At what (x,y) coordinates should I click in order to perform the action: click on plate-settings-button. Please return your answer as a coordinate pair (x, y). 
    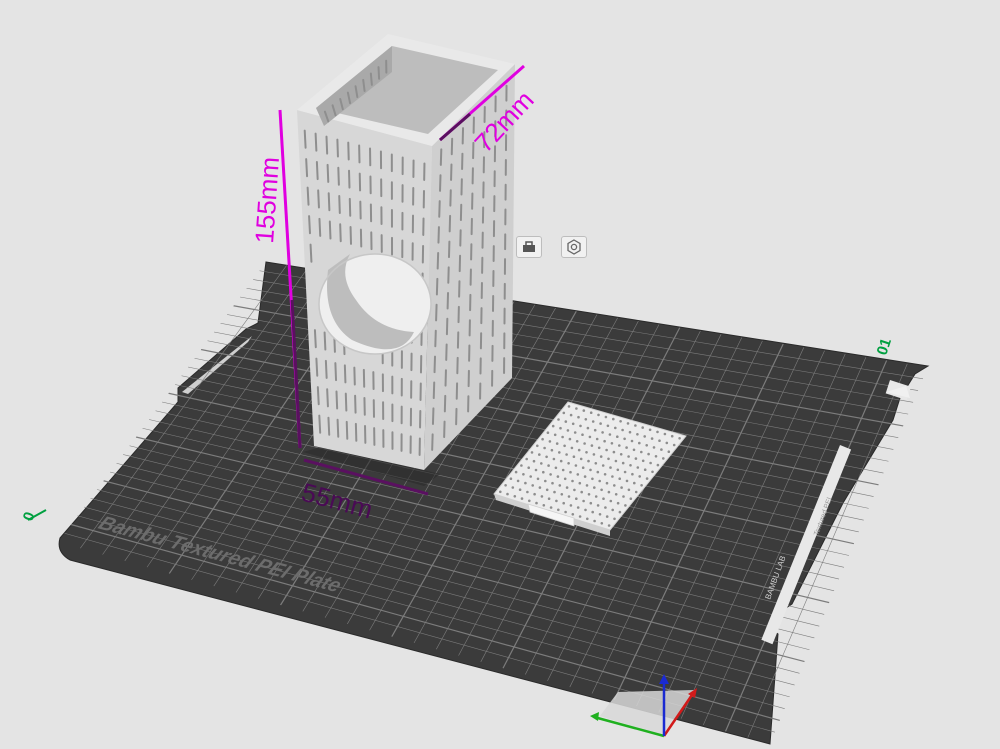
    Looking at the image, I should click on (574, 247).